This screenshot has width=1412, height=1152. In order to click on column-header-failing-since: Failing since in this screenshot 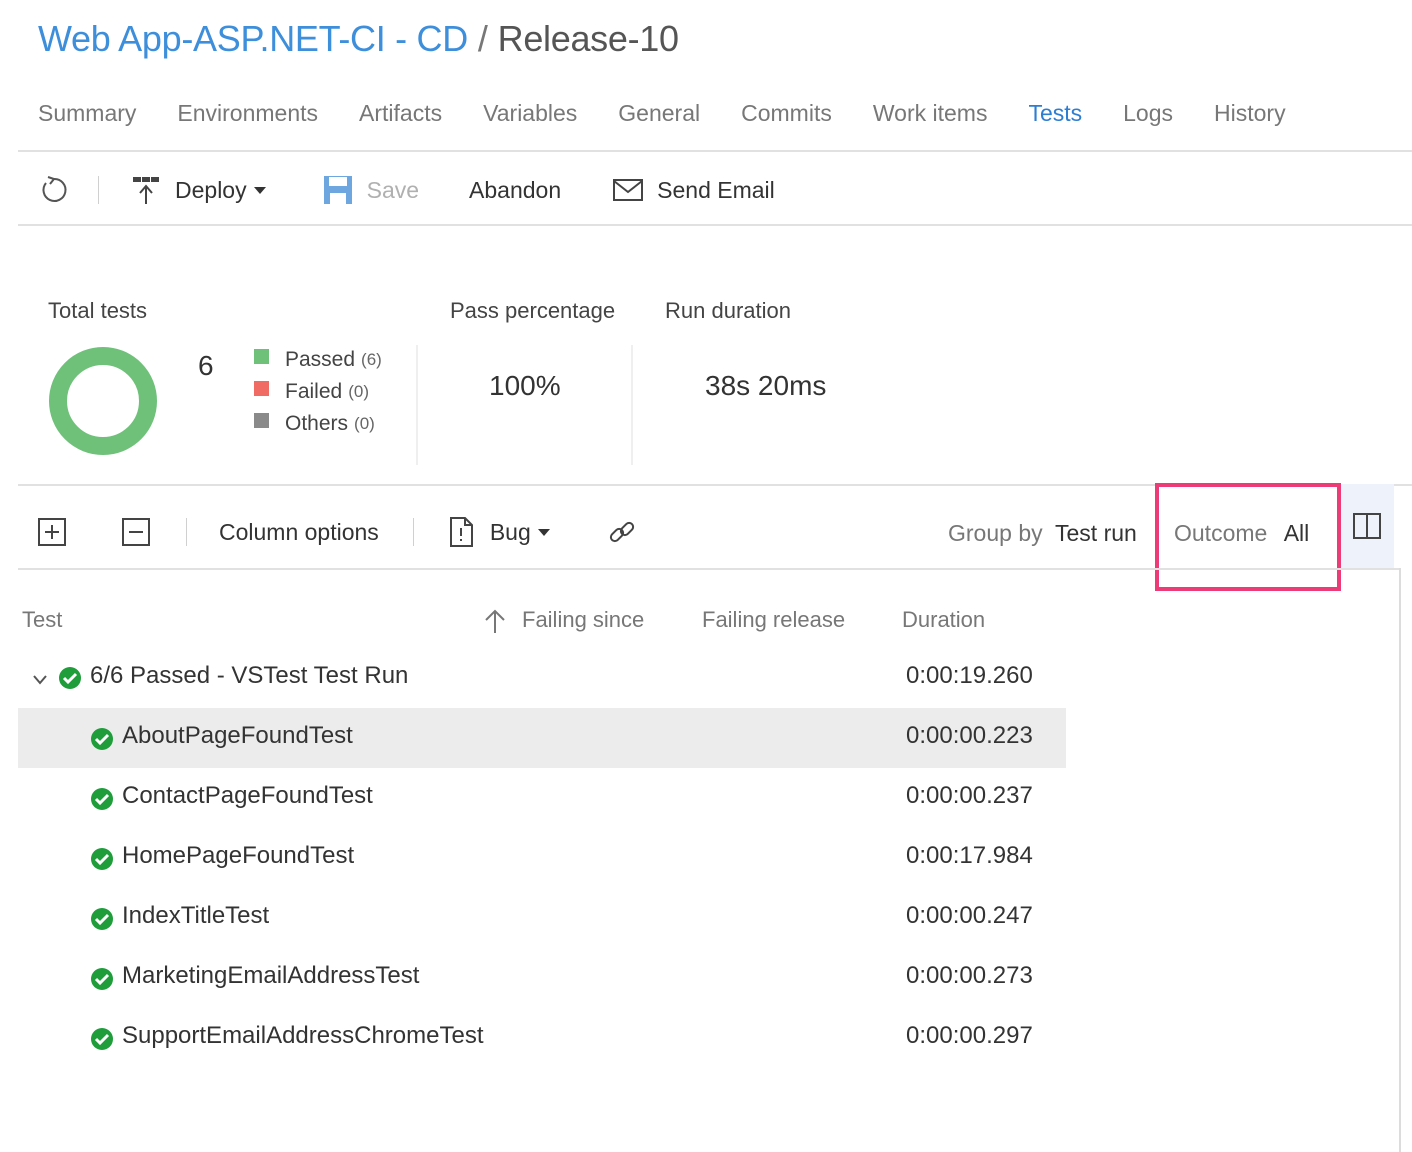, I will do `click(583, 620)`.